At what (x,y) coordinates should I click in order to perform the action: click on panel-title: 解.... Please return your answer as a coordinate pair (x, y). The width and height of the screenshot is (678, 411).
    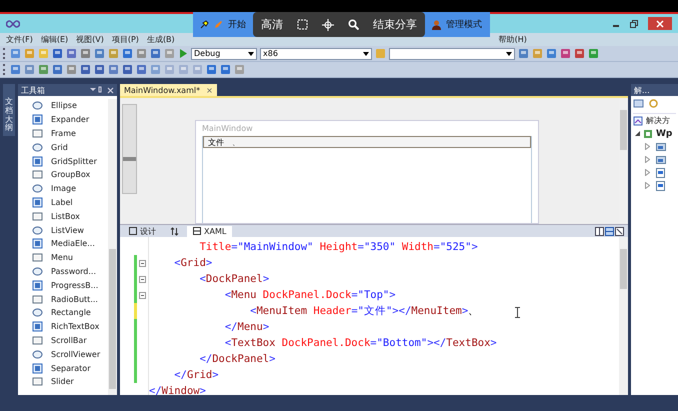
    Looking at the image, I should click on (642, 90).